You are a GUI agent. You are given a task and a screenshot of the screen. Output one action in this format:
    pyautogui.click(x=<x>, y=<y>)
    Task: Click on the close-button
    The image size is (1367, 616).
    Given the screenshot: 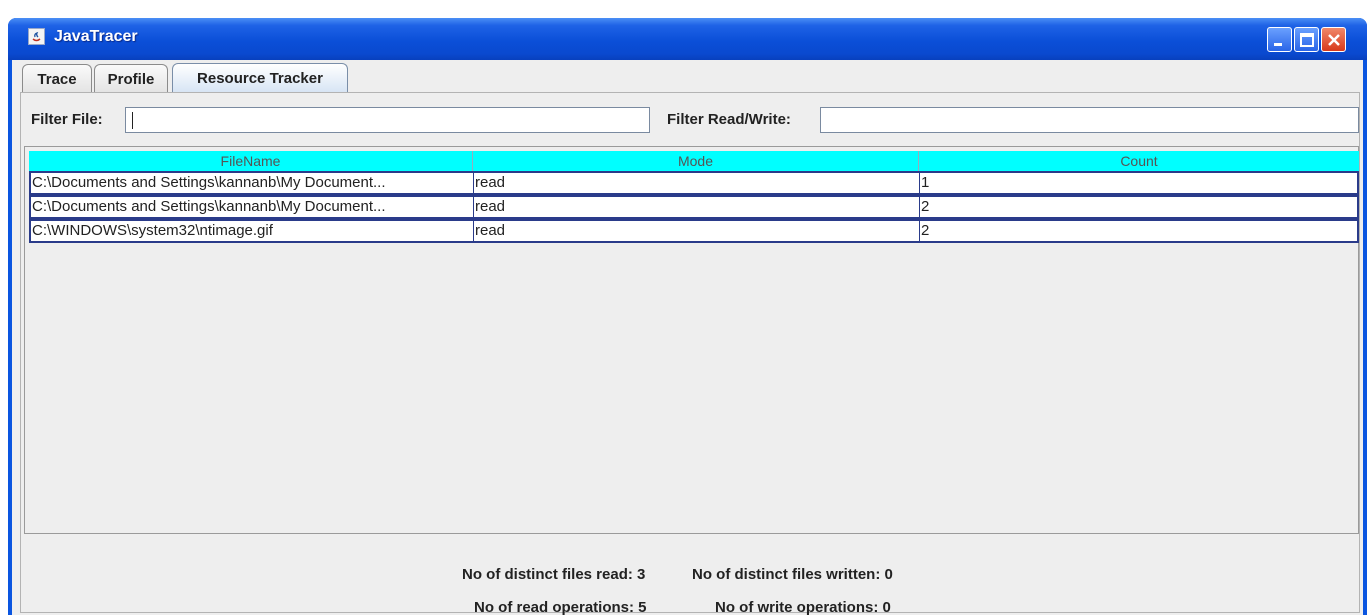 What is the action you would take?
    pyautogui.click(x=1333, y=39)
    